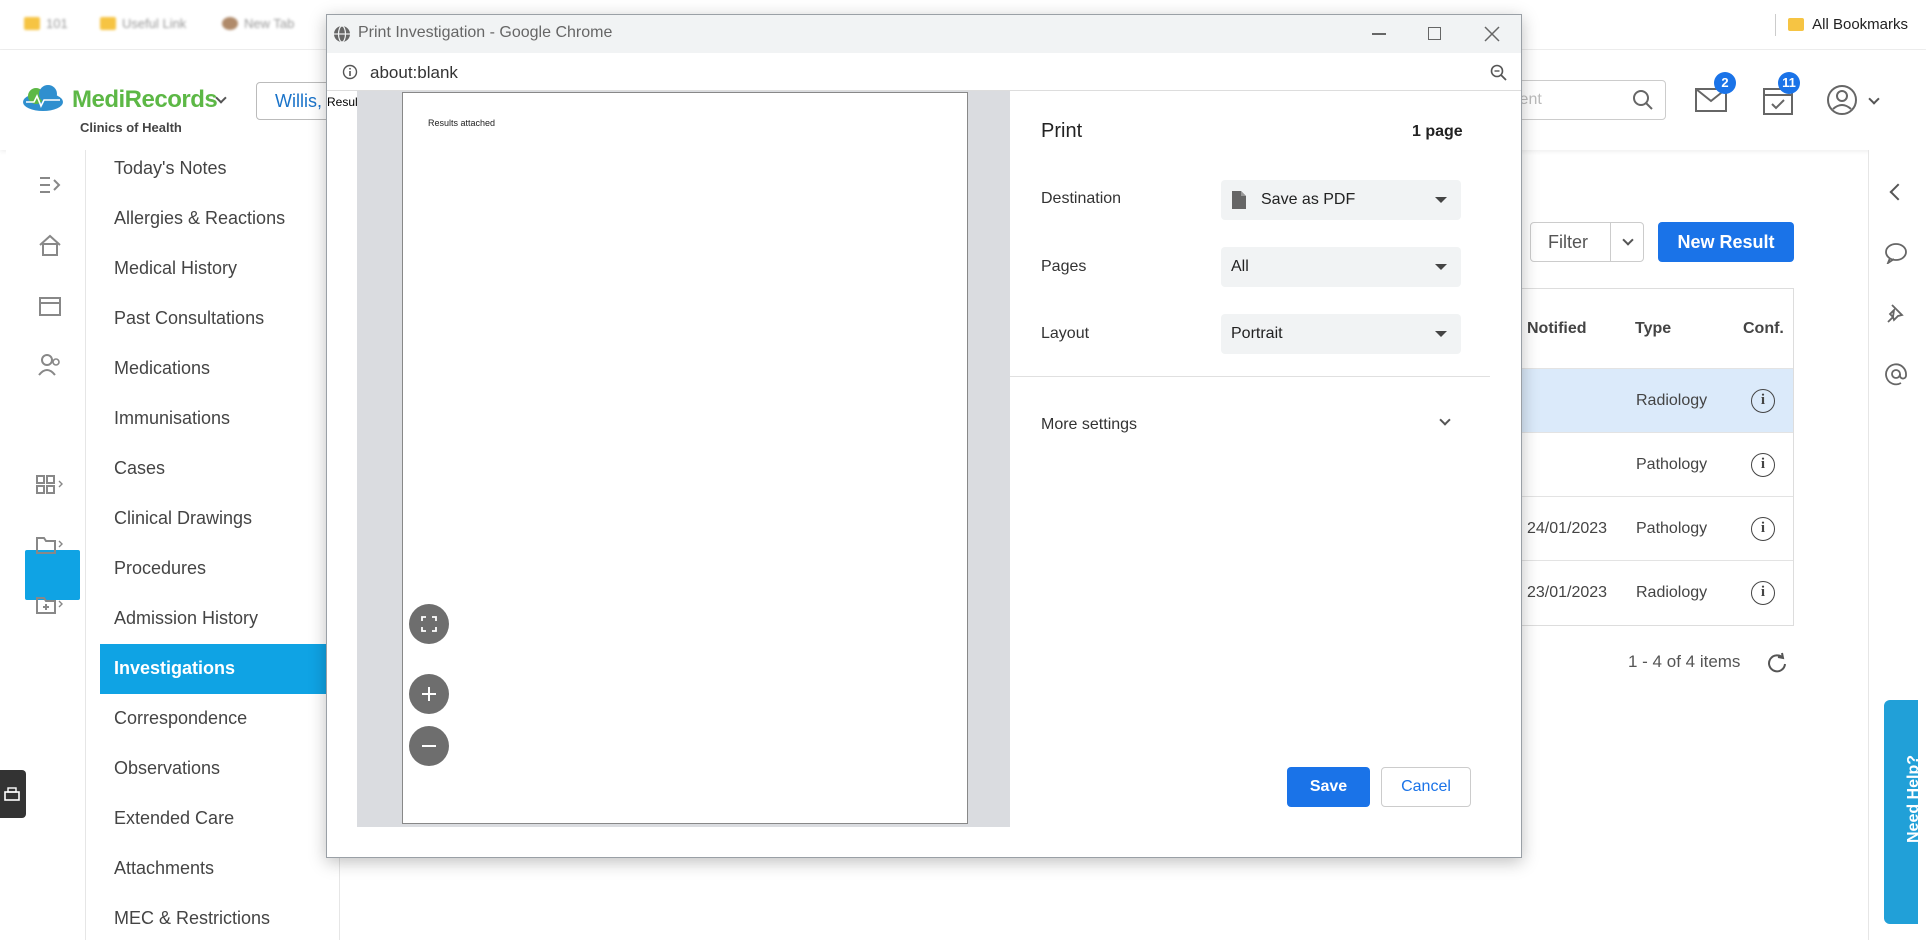 This screenshot has width=1926, height=940. Describe the element at coordinates (1610, 242) in the screenshot. I see `filter-divider` at that location.